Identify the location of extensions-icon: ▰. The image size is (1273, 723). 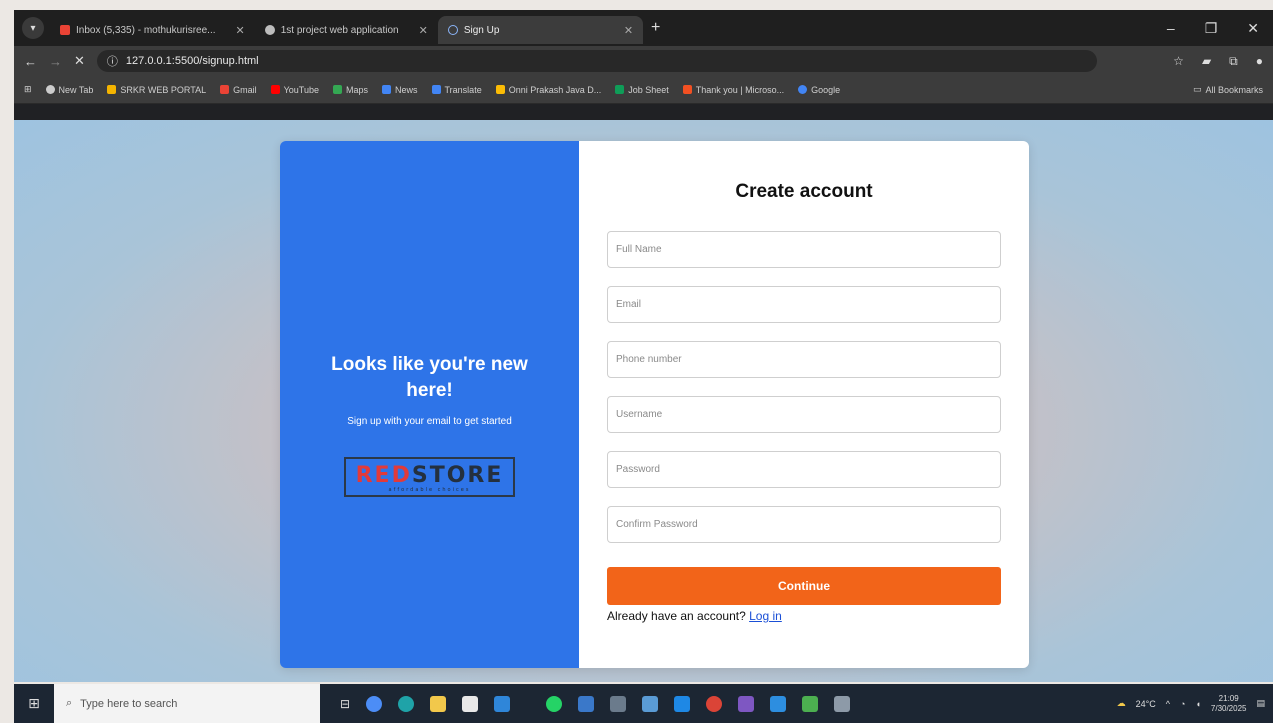
(1206, 61).